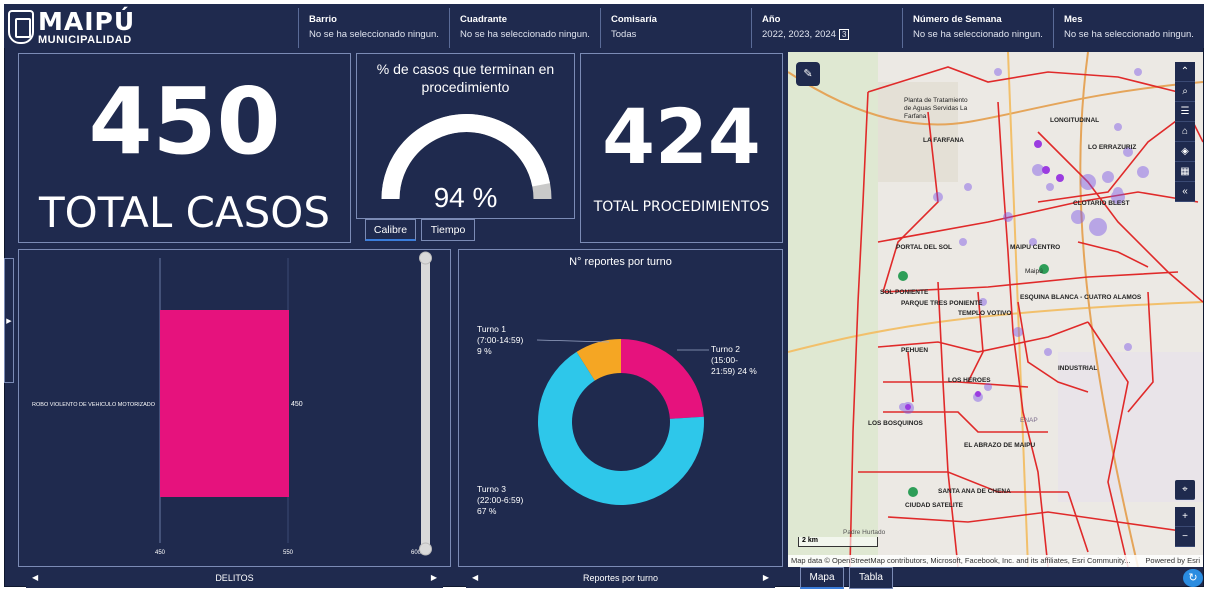 Image resolution: width=1208 pixels, height=590 pixels. I want to click on side-panel-toggle: ▶, so click(9, 320).